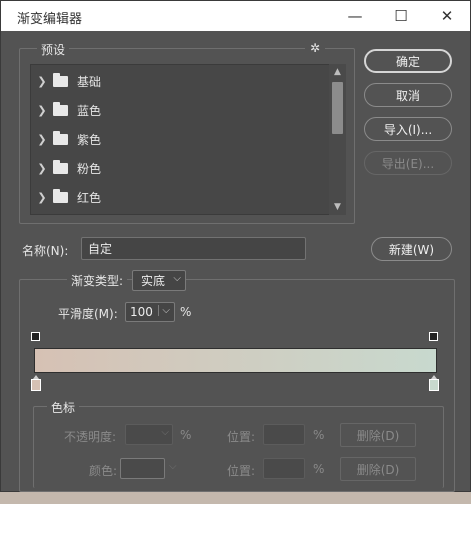 The image size is (471, 546). What do you see at coordinates (337, 108) in the screenshot?
I see `scroll-thumb` at bounding box center [337, 108].